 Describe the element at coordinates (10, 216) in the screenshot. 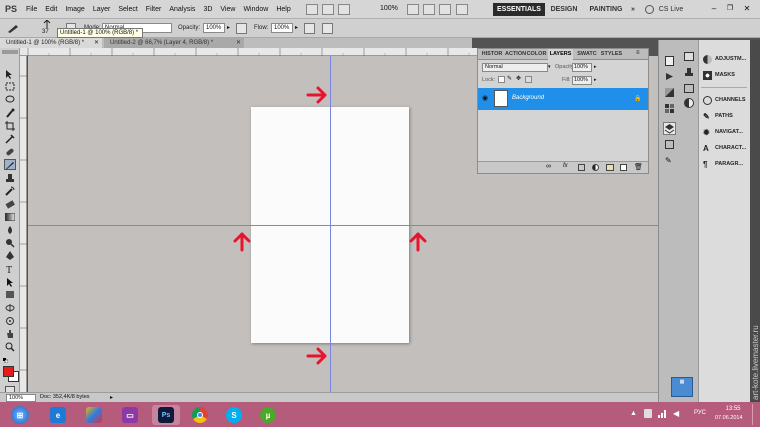

I see `gradient-tool-icon` at that location.